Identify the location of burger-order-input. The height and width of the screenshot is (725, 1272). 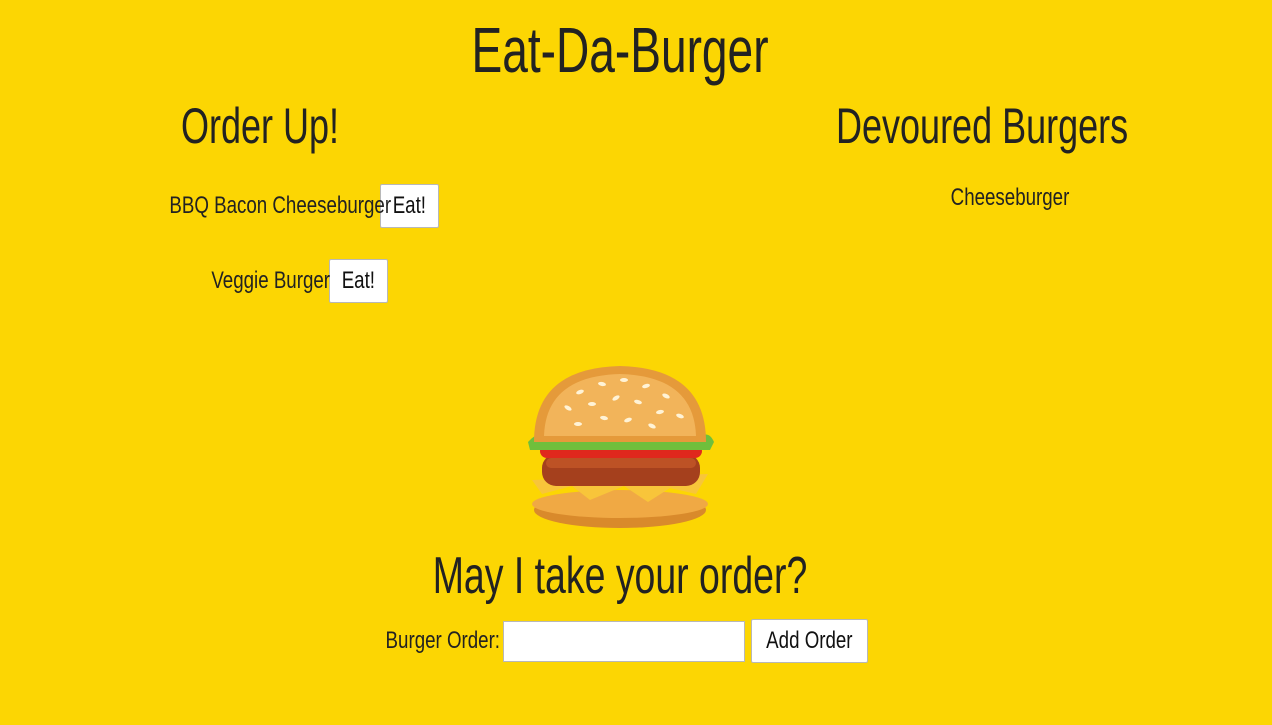
(624, 641).